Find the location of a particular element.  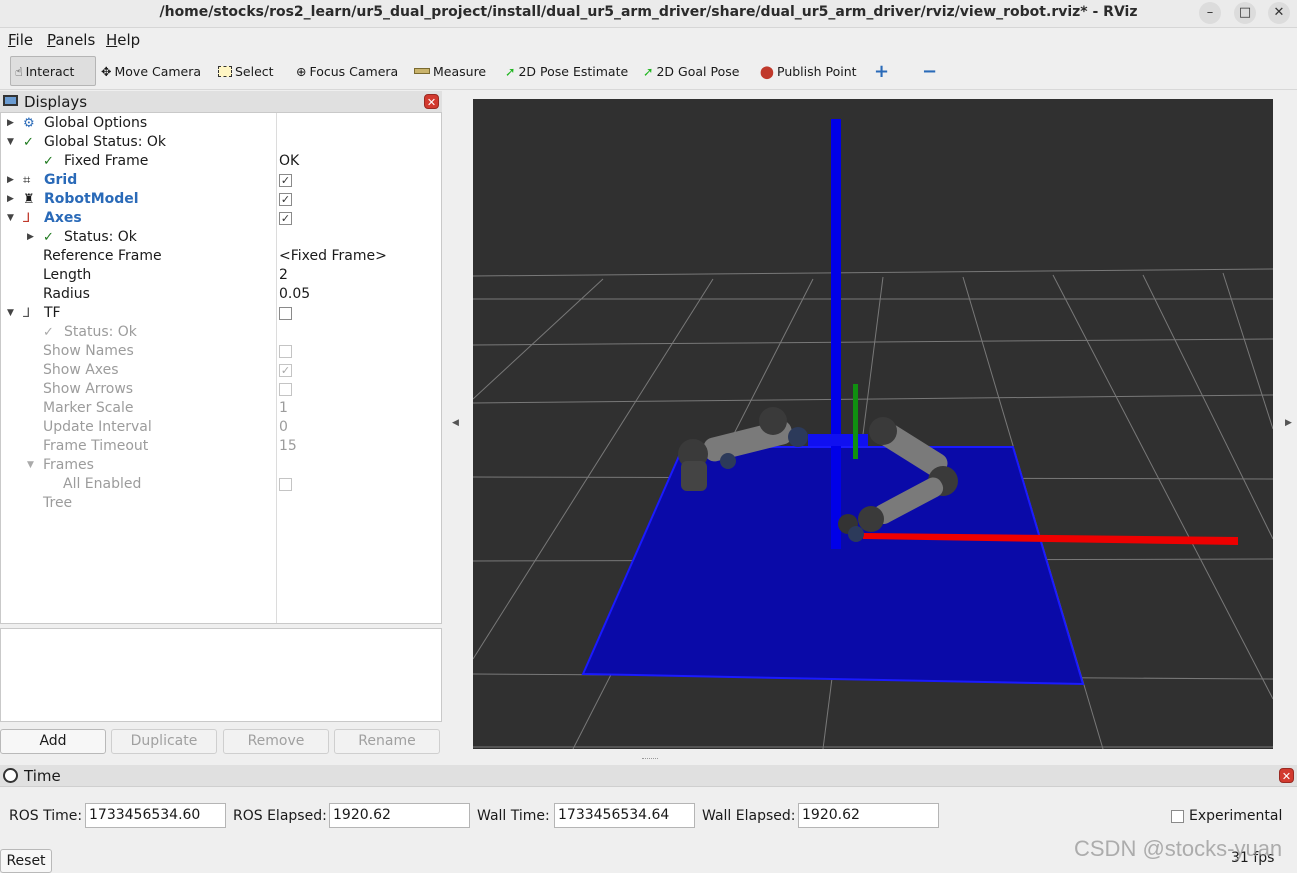

tree-row-show-axes: Show Axes ✓ is located at coordinates (221, 370).